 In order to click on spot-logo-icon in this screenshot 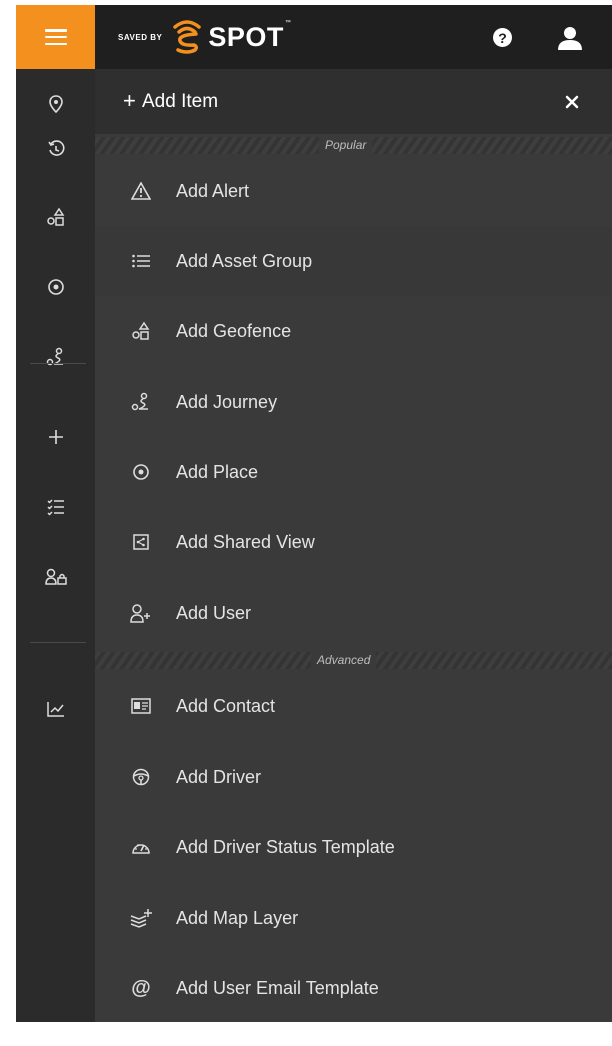, I will do `click(187, 37)`.